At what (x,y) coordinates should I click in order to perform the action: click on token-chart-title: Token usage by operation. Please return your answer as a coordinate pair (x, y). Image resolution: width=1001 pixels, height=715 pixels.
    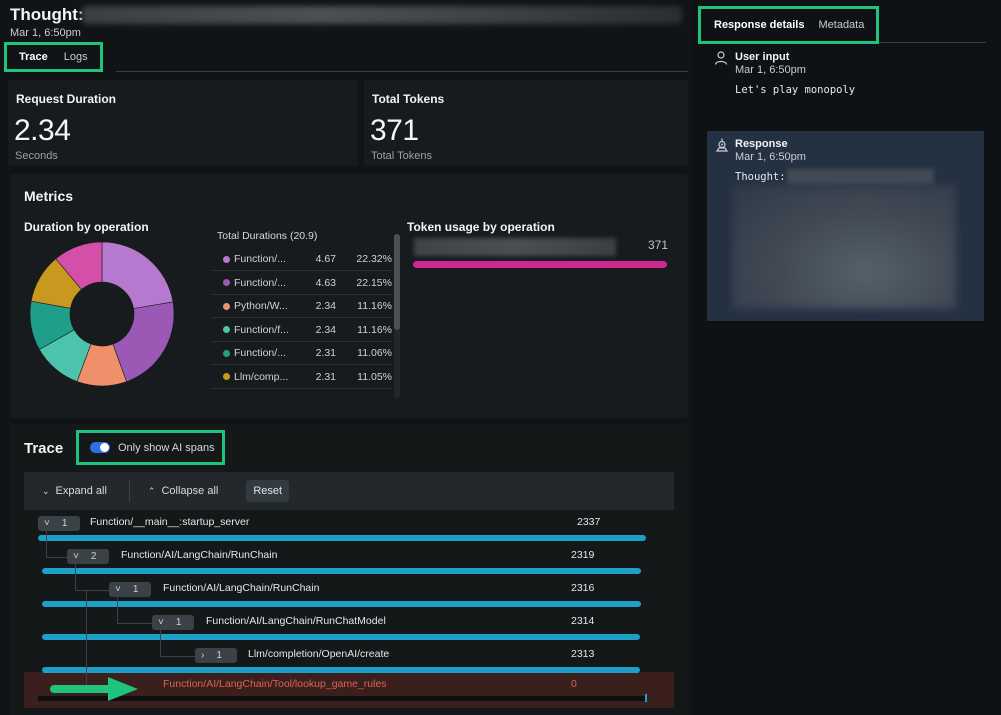
    Looking at the image, I should click on (481, 227).